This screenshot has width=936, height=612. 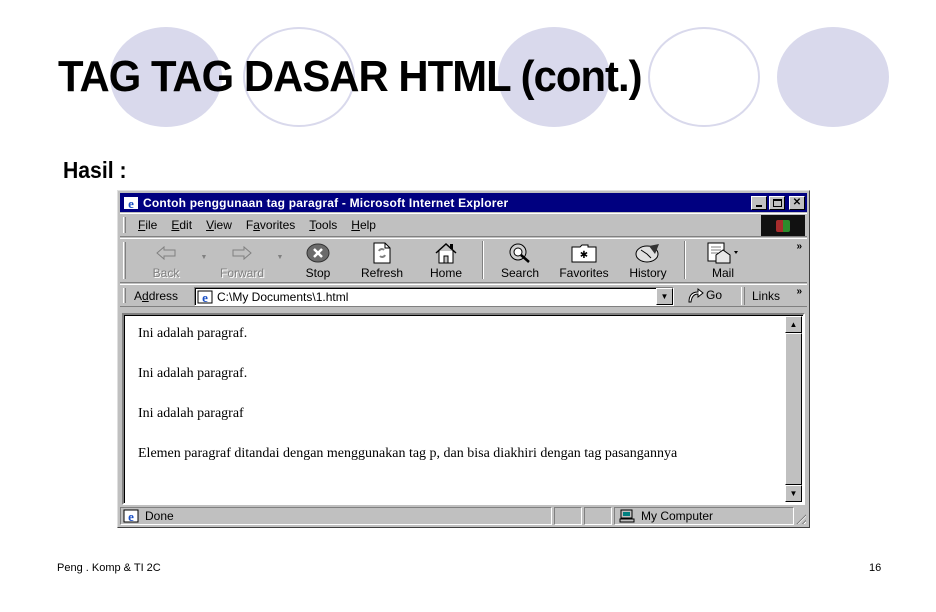 I want to click on slide-title: TAG TAG DASAR HTML (cont.), so click(x=350, y=76).